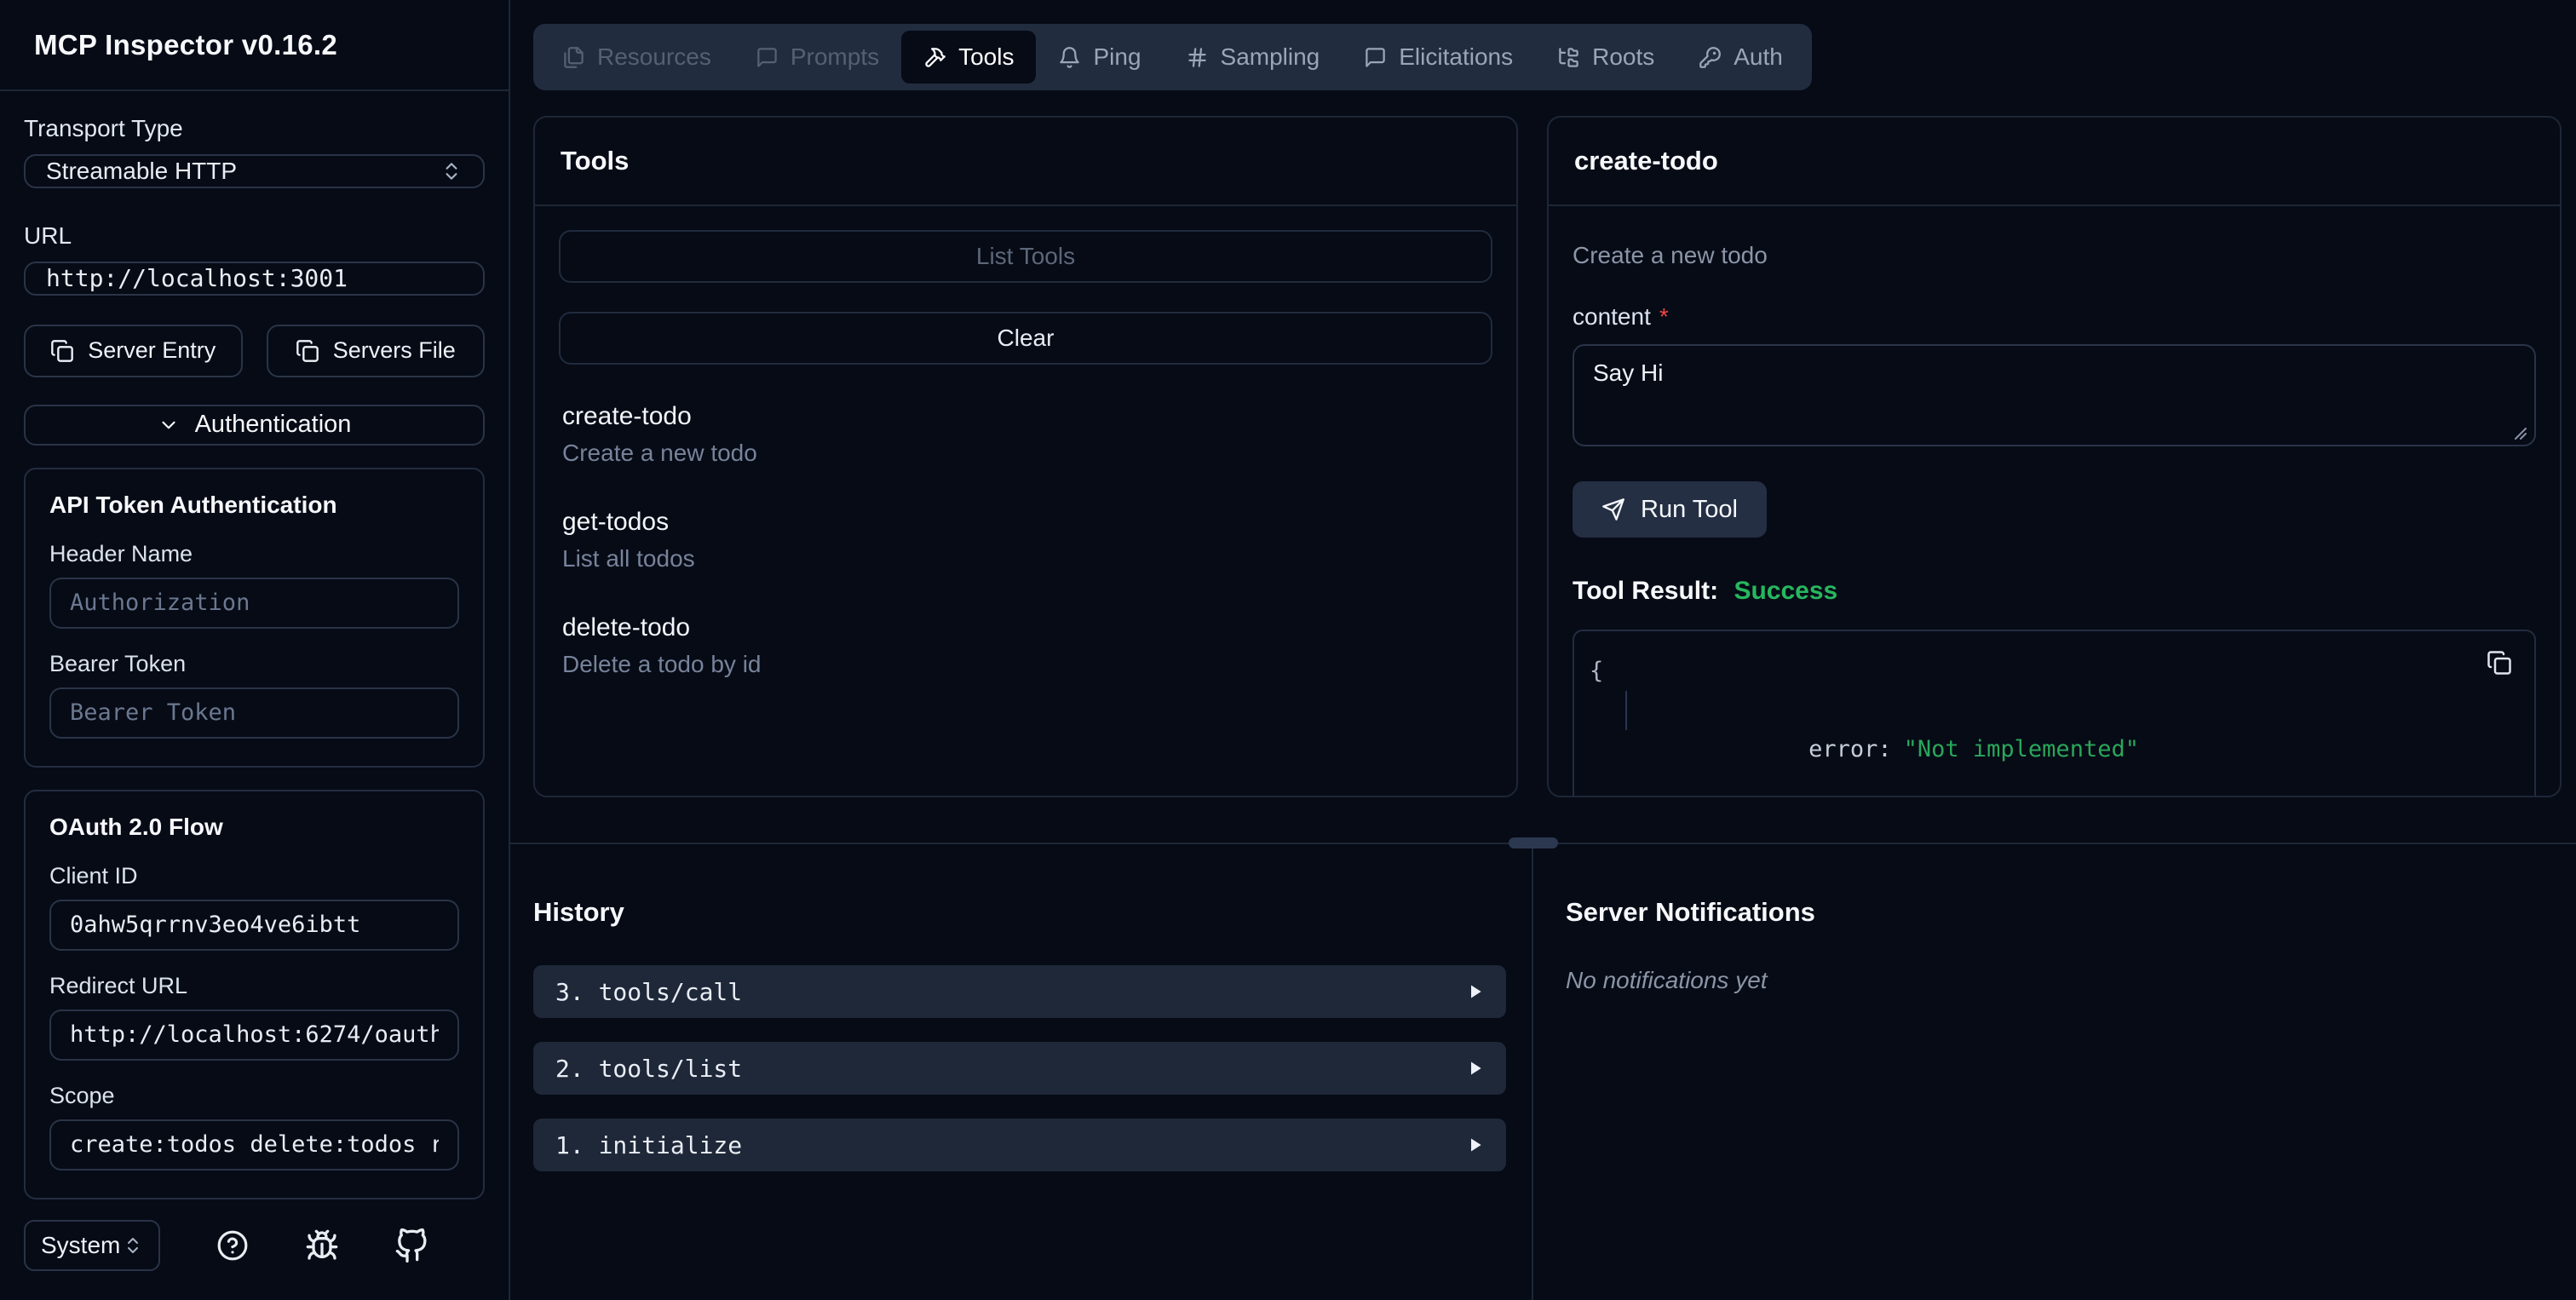 This screenshot has height=1300, width=2576. I want to click on sidebar-header: MCP Inspector v0.16.2, so click(255, 45).